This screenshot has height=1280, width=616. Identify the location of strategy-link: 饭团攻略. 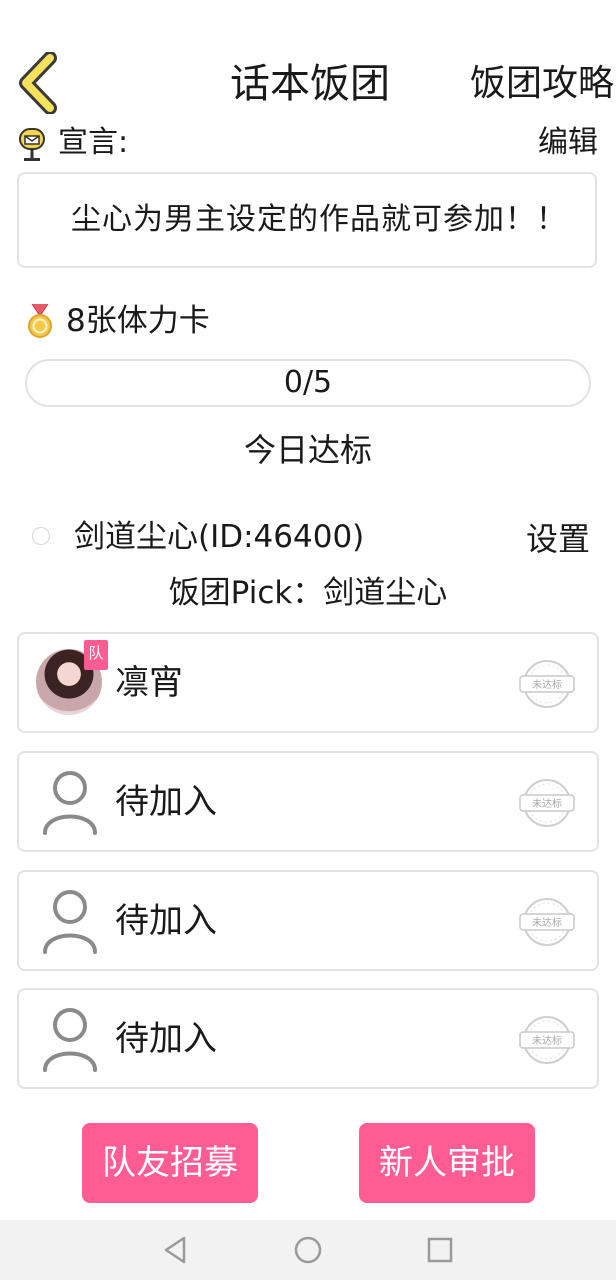
(526, 84).